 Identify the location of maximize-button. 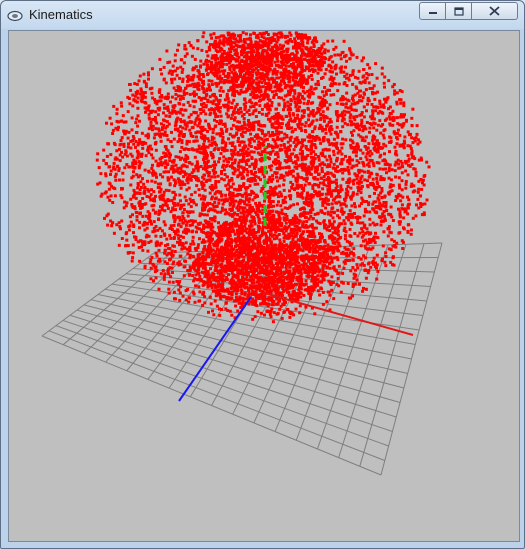
(459, 11).